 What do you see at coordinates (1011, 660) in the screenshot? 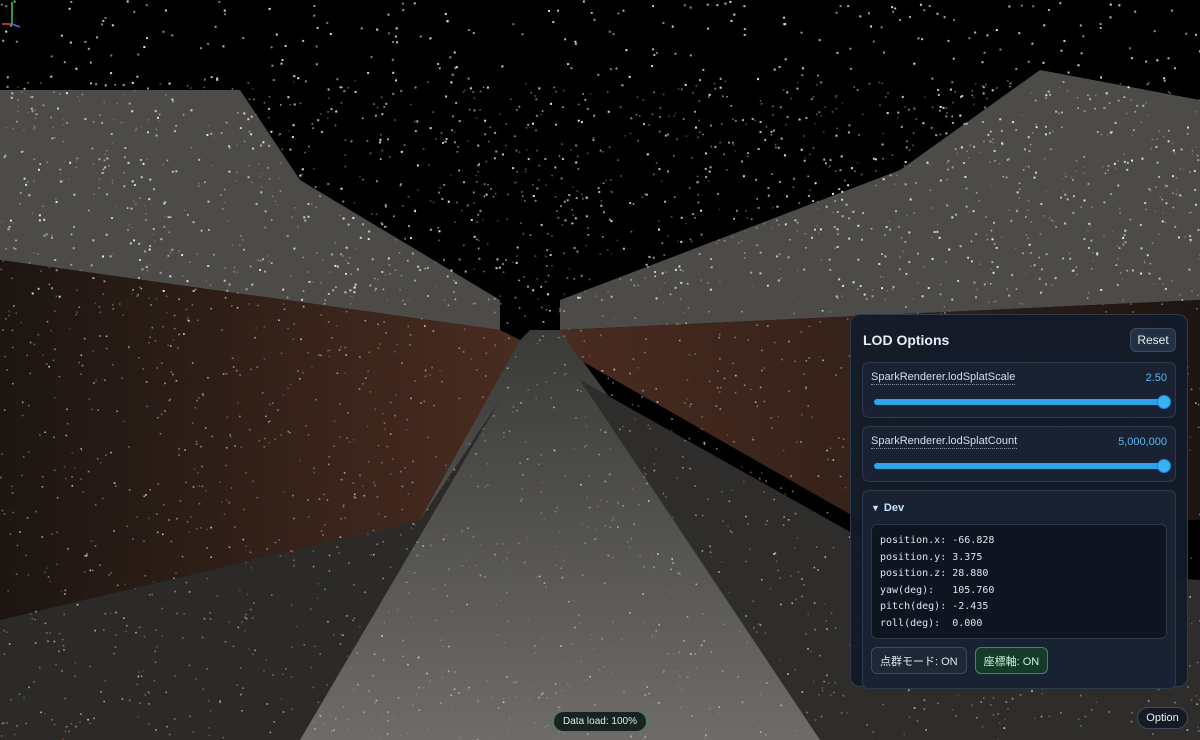
I see `axis-toggle-button: 座標軸: ON` at bounding box center [1011, 660].